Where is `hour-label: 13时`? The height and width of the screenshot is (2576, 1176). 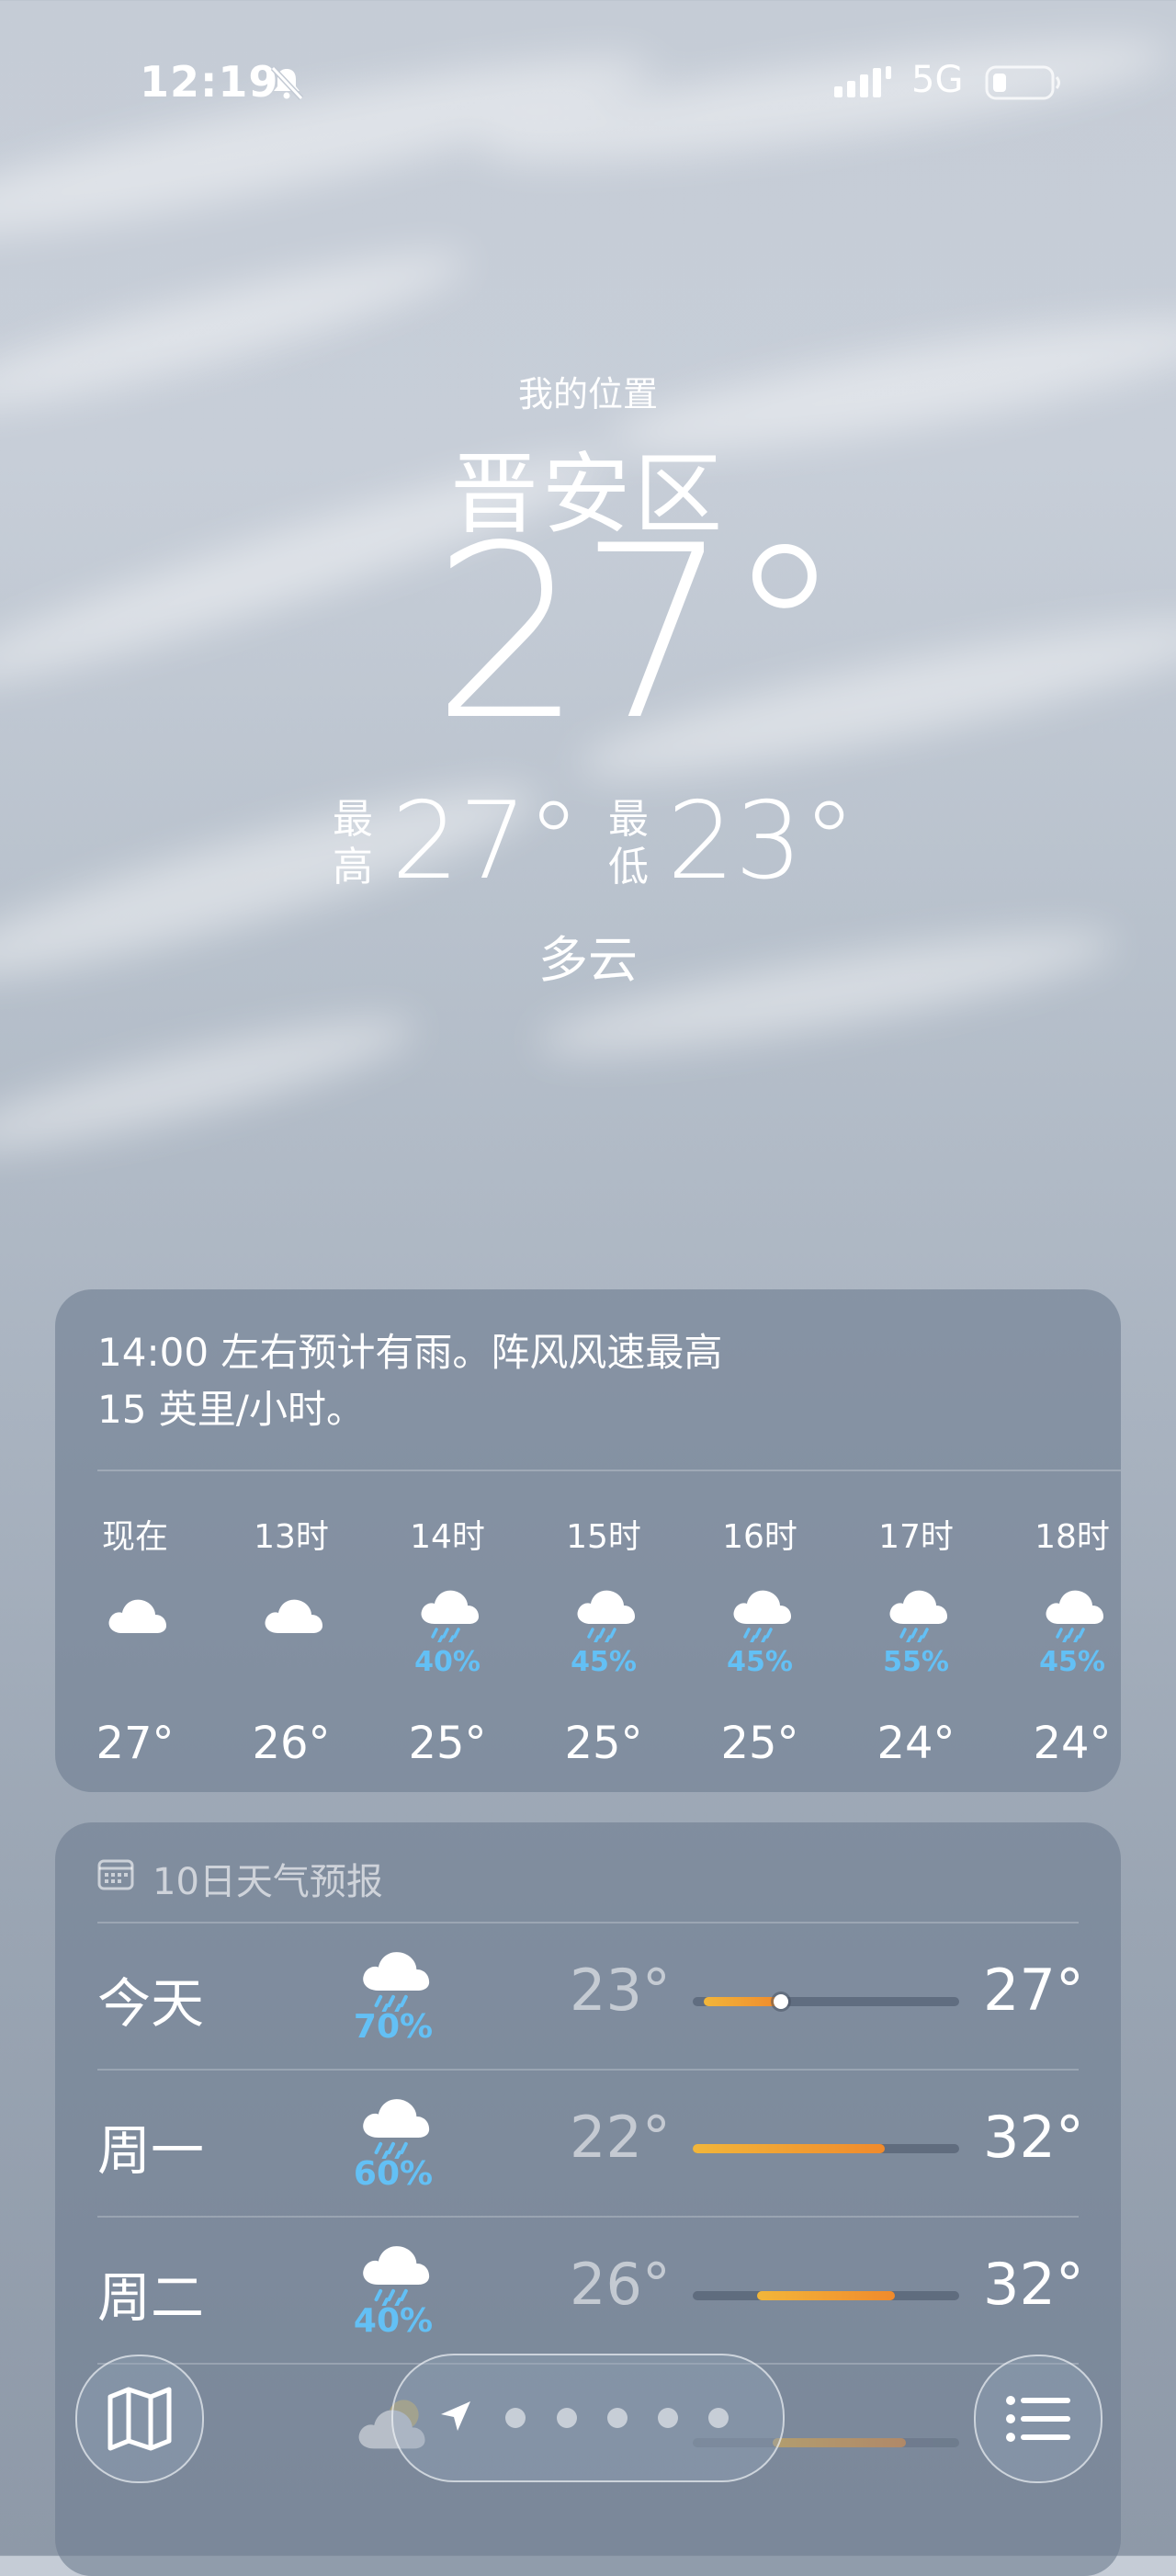
hour-label: 13时 is located at coordinates (292, 1537).